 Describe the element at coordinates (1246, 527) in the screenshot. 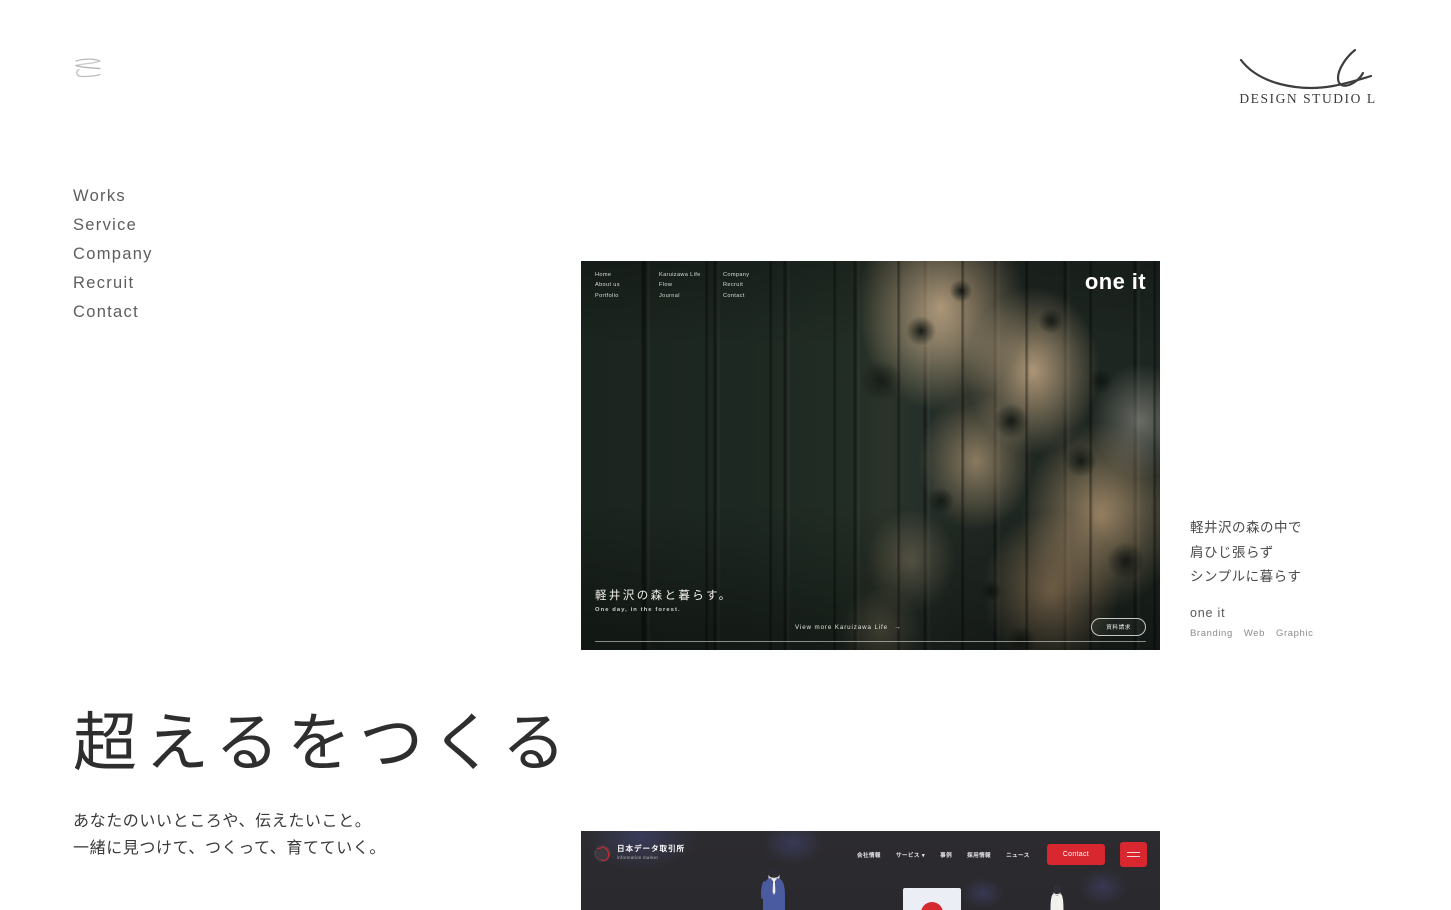

I see `work-caption-line-1: 軽井沢の森の中で` at that location.